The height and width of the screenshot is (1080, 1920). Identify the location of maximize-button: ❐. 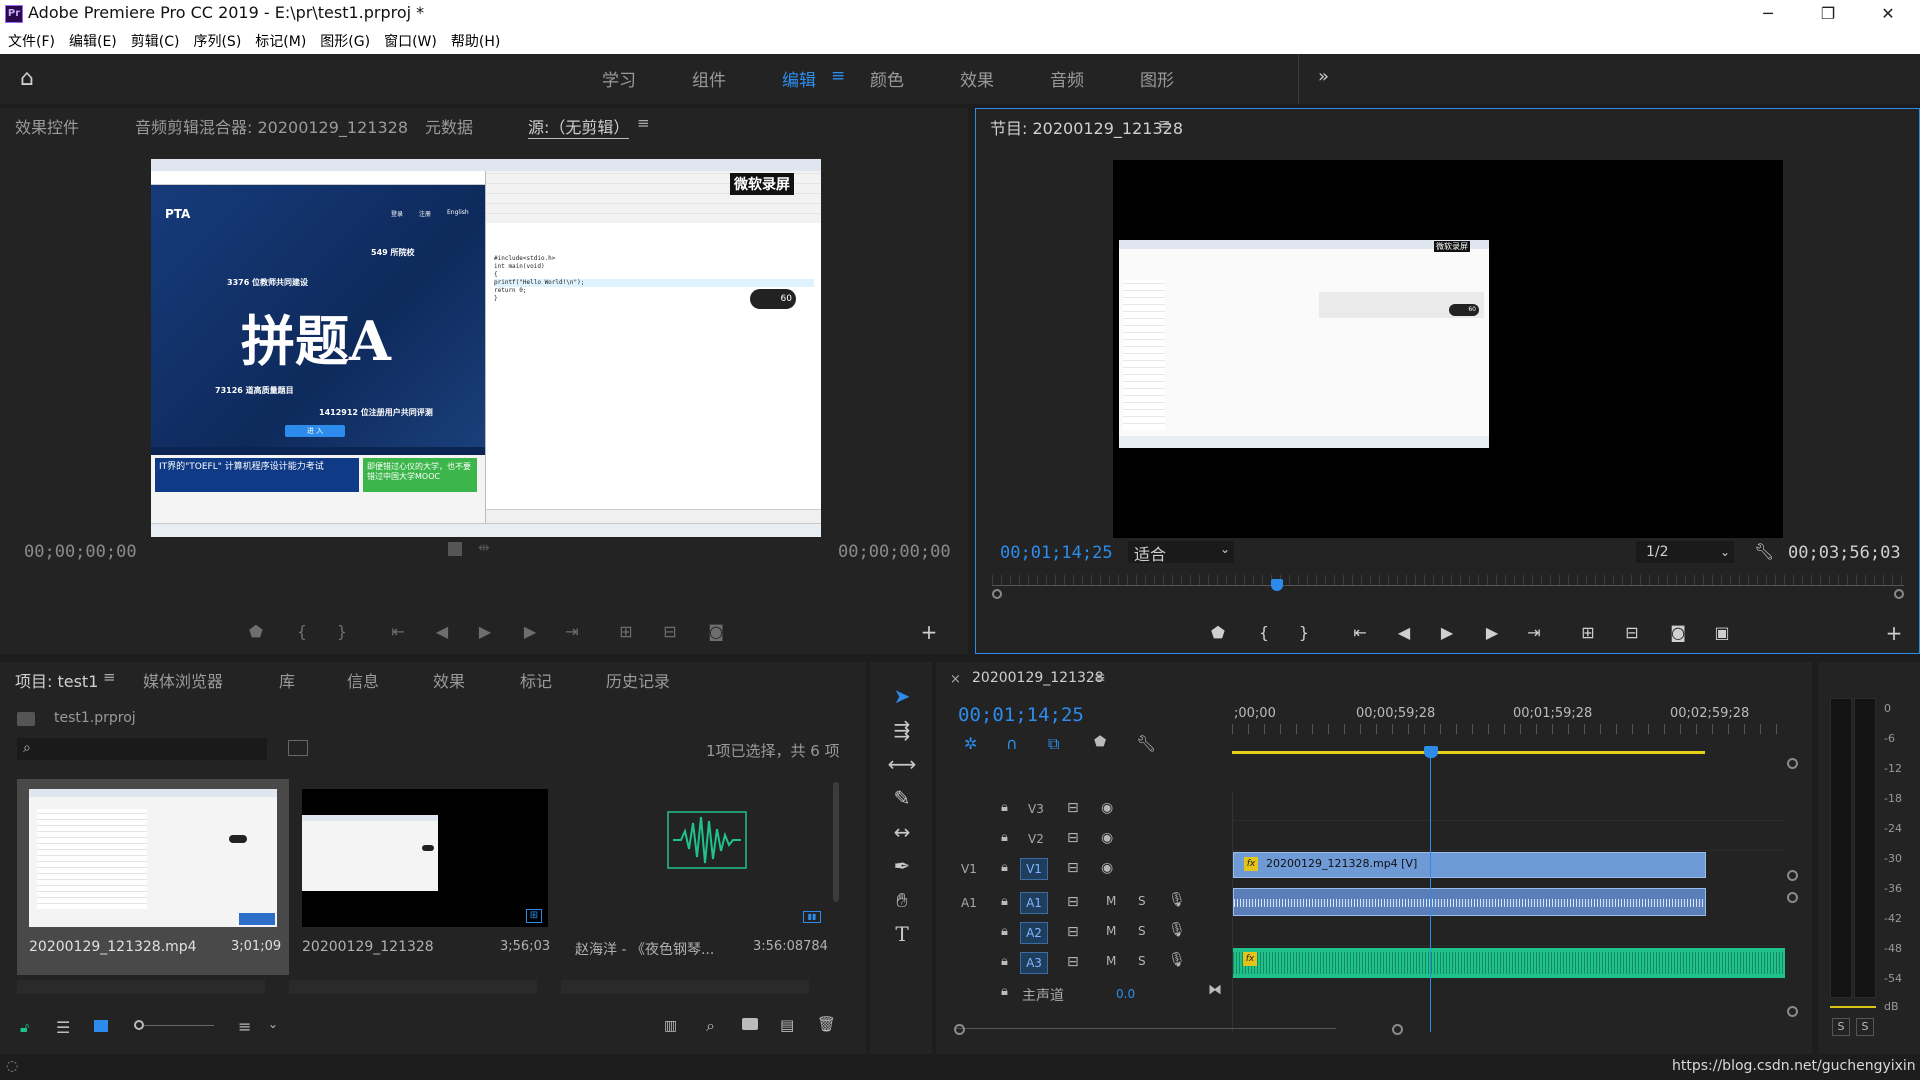
(1828, 14).